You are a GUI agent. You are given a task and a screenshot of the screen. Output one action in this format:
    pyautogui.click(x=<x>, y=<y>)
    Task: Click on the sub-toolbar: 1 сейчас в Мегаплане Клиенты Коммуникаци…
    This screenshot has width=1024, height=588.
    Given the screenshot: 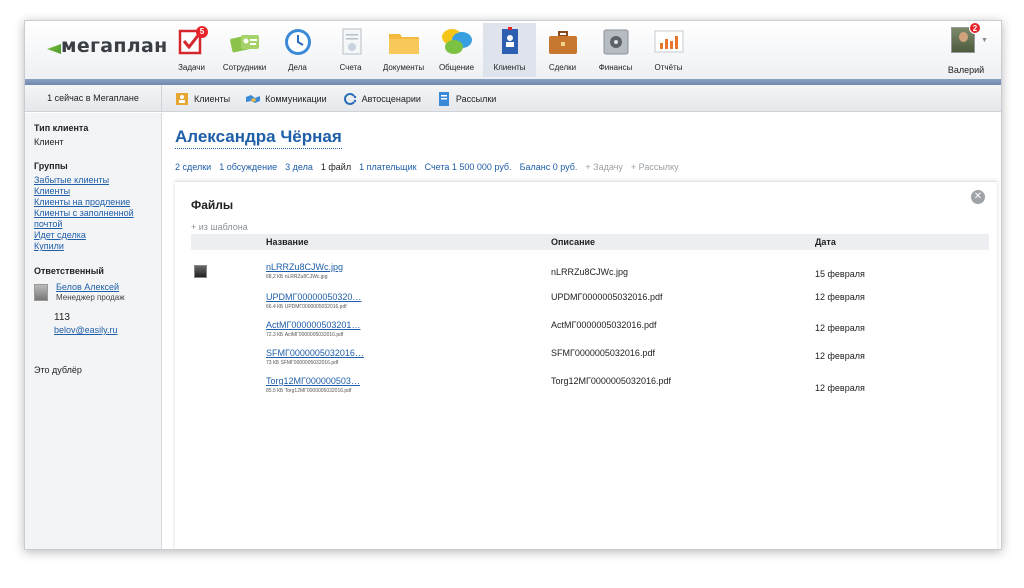 What is the action you would take?
    pyautogui.click(x=513, y=98)
    